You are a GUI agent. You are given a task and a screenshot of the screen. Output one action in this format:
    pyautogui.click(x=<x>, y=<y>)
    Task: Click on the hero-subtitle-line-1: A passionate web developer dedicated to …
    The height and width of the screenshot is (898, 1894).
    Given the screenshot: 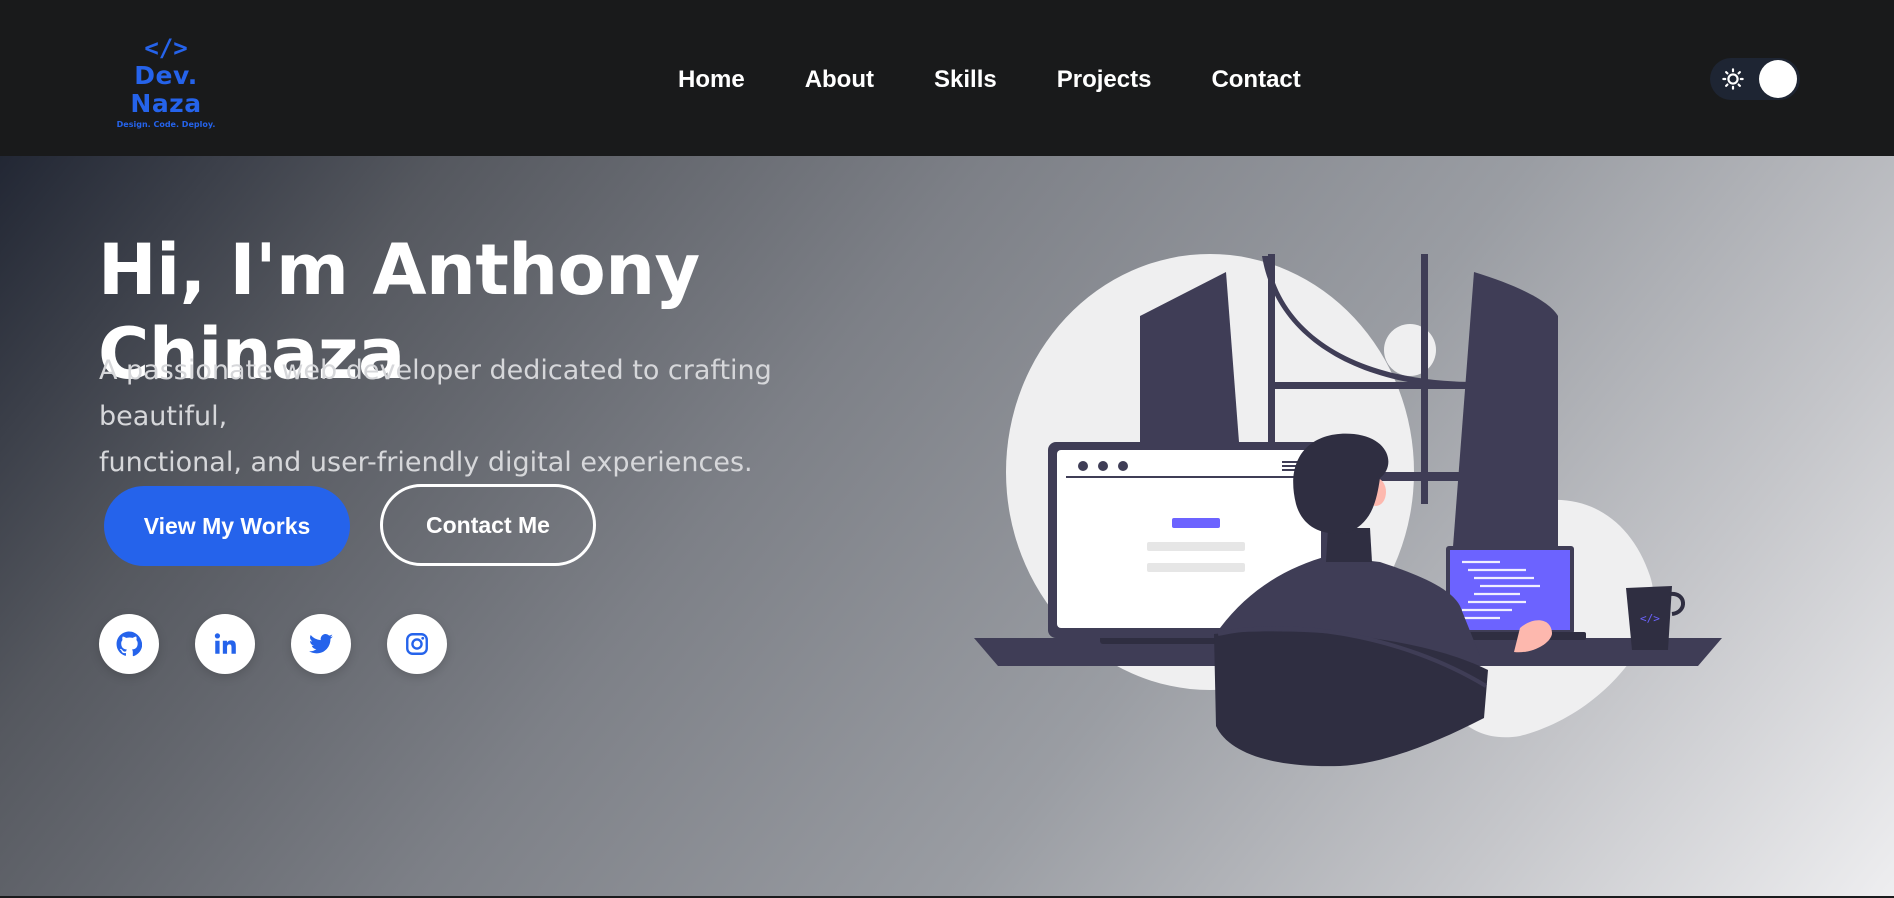 What is the action you would take?
    pyautogui.click(x=435, y=393)
    